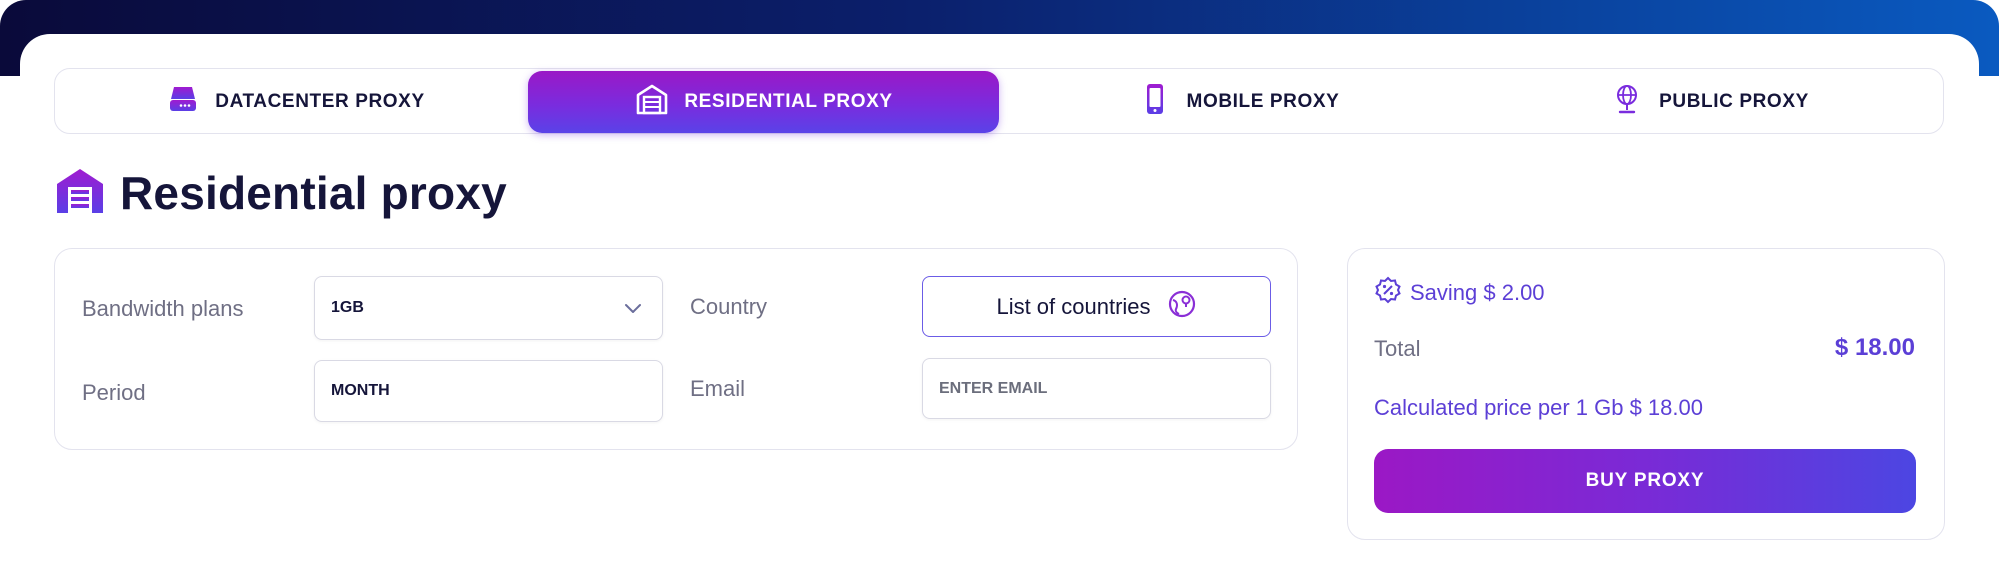 This screenshot has height=562, width=1999. Describe the element at coordinates (1645, 481) in the screenshot. I see `buy-proxy-button: BUY PROXY` at that location.